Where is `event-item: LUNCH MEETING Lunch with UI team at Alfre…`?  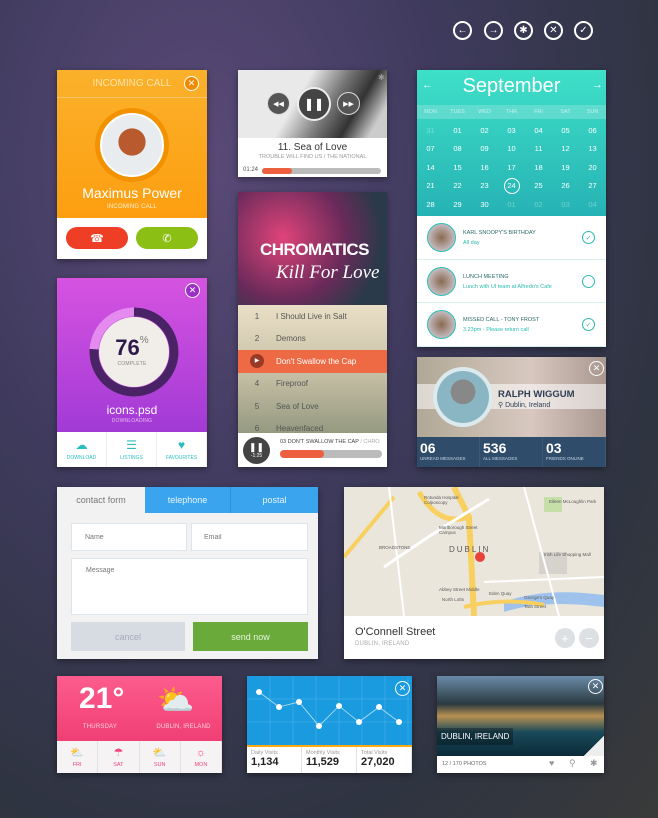 event-item: LUNCH MEETING Lunch with UI team at Alfre… is located at coordinates (511, 282).